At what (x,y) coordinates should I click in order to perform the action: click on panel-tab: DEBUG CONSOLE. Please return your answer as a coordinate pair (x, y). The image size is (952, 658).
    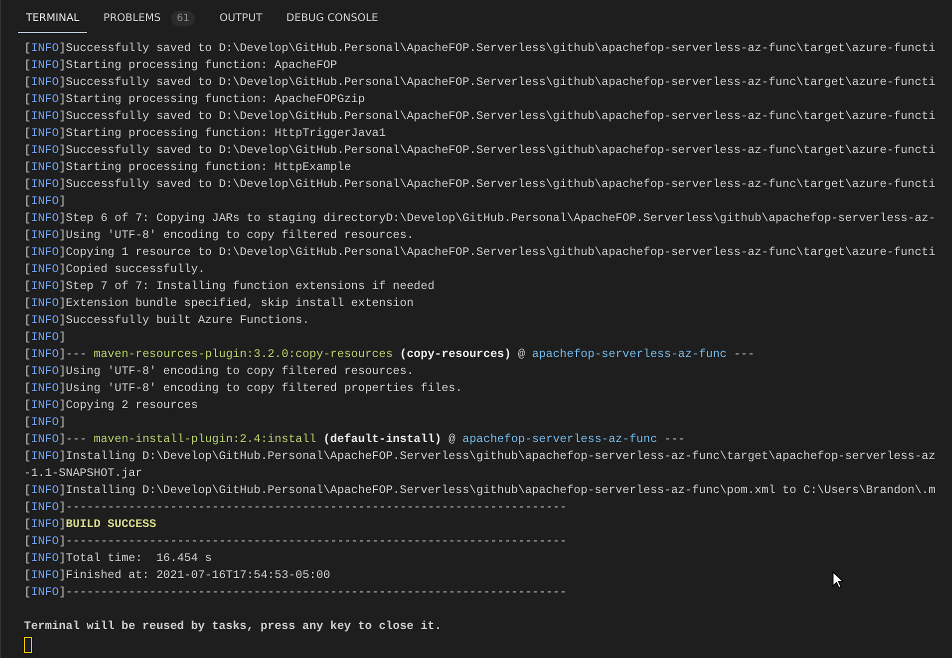
    Looking at the image, I should click on (332, 16).